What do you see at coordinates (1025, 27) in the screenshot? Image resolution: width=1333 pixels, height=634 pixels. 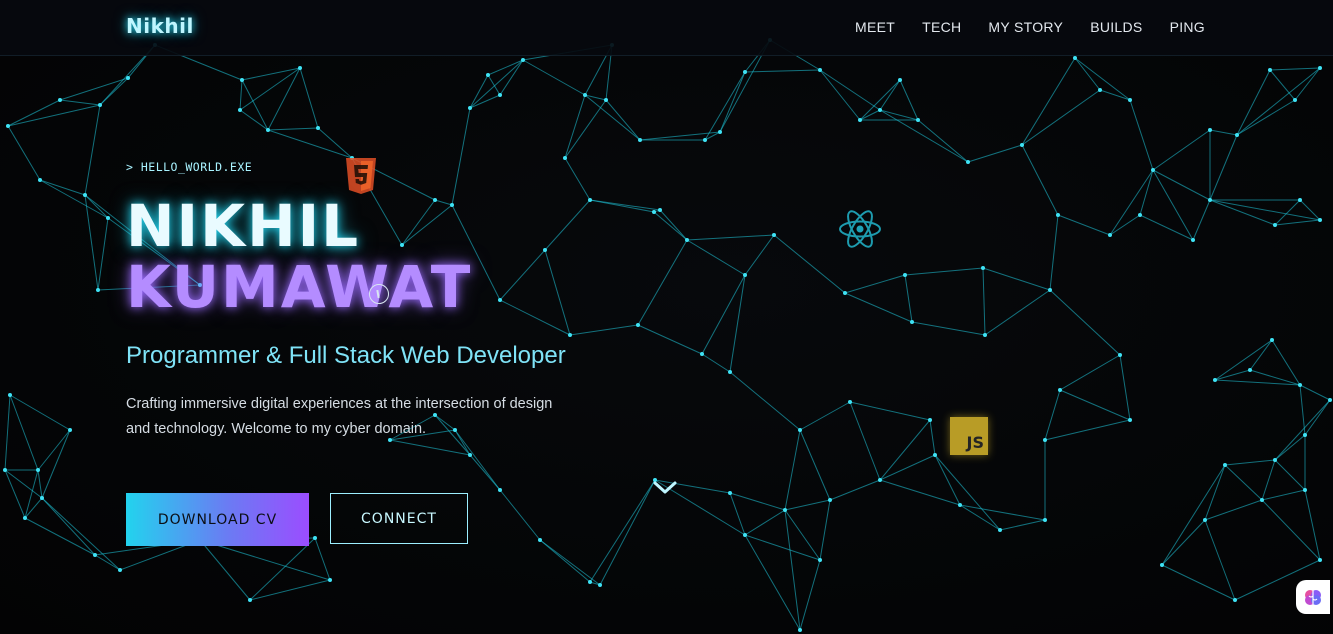 I see `nav-link-my-story: MY STORY` at bounding box center [1025, 27].